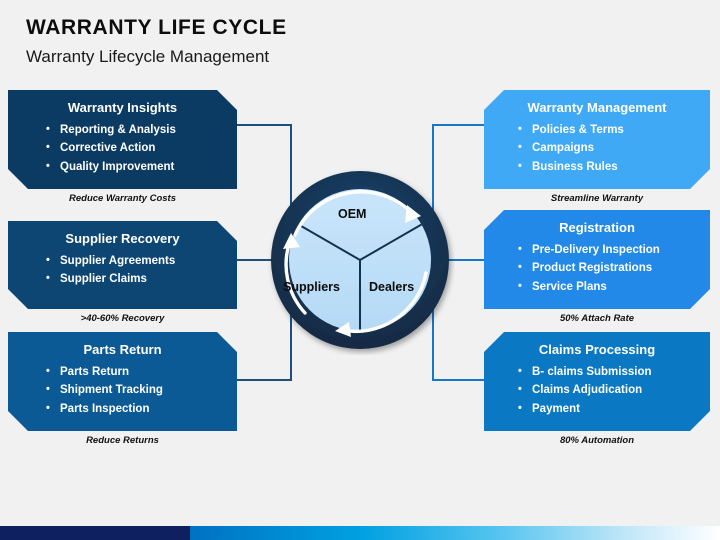  I want to click on card-title: Parts Return, so click(122, 349).